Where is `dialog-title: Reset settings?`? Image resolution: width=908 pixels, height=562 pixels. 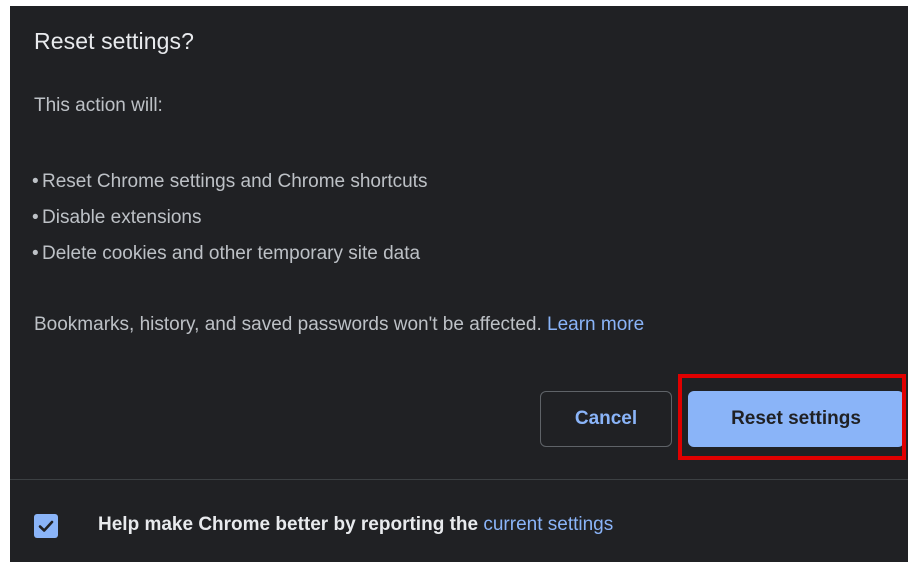 dialog-title: Reset settings? is located at coordinates (114, 41).